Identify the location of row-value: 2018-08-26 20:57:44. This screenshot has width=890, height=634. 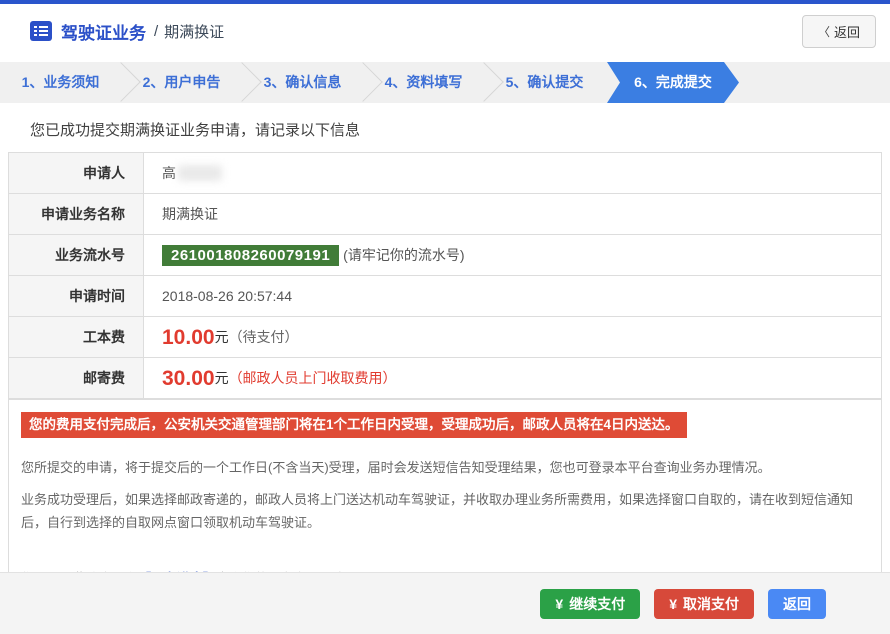
(227, 296).